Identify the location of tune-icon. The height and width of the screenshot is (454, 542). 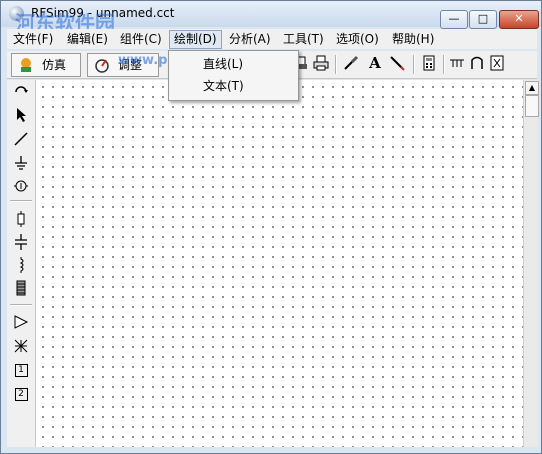
(102, 65).